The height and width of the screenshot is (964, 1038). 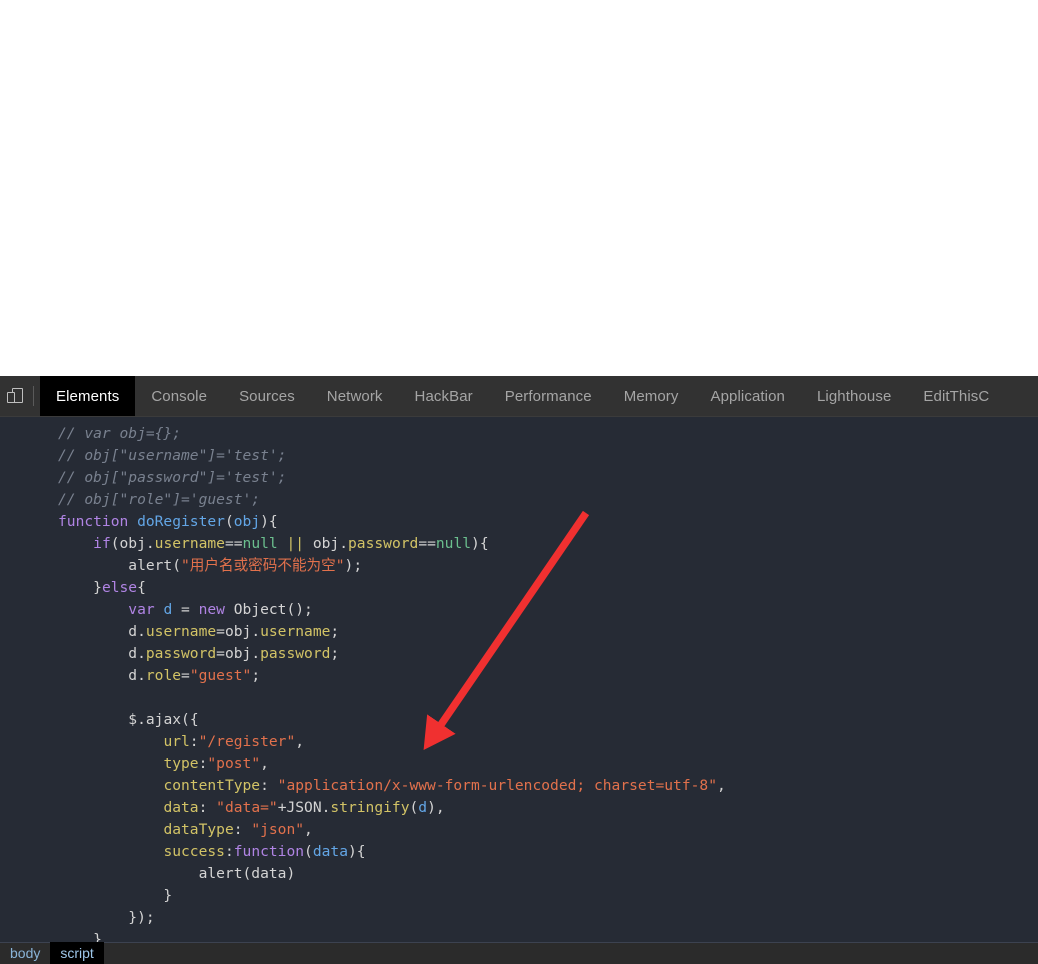 I want to click on breadcrumb-item-body: body, so click(x=25, y=953).